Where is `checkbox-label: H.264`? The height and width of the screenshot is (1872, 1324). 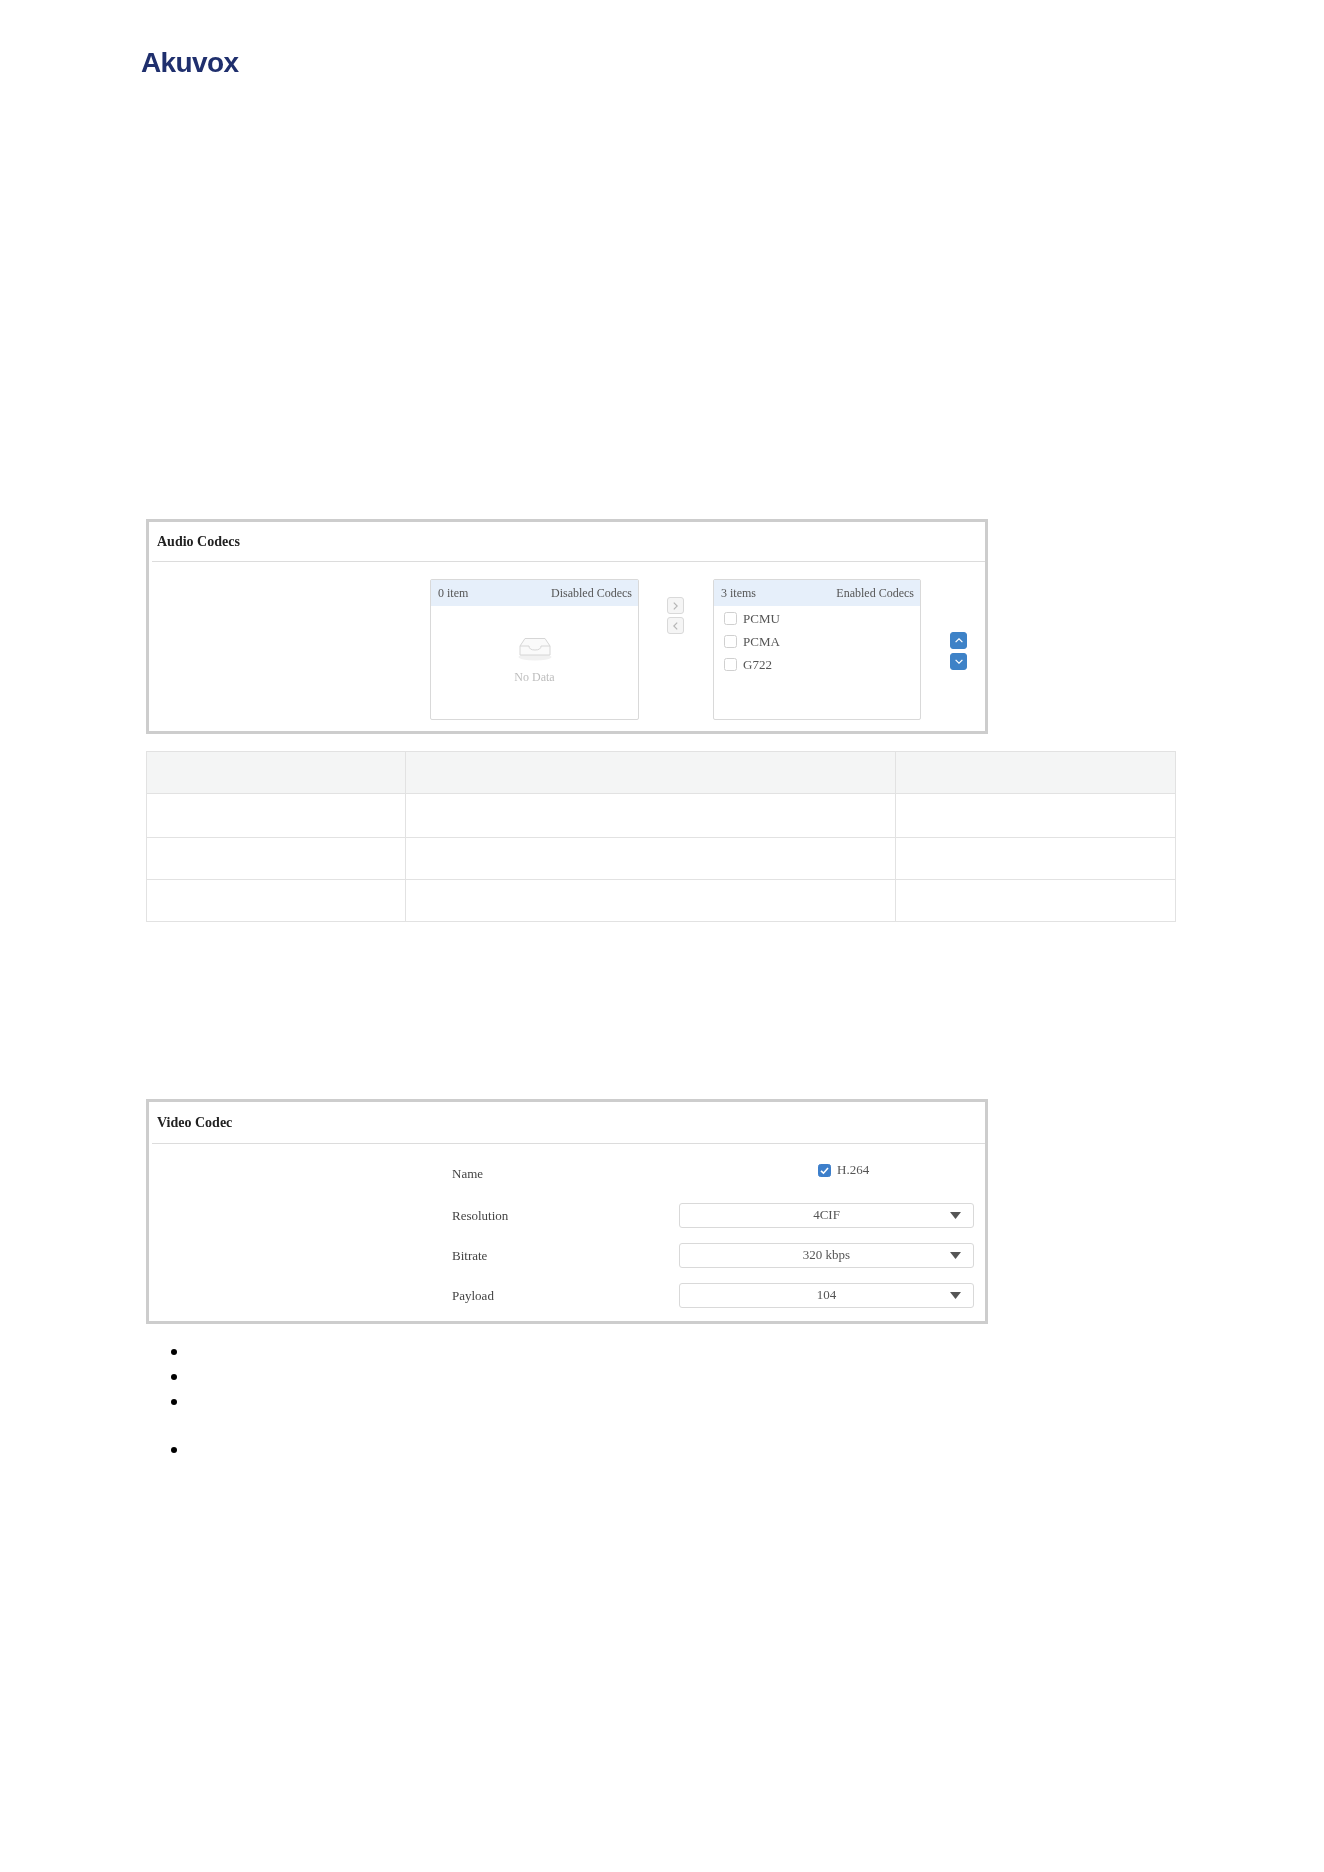 checkbox-label: H.264 is located at coordinates (853, 1170).